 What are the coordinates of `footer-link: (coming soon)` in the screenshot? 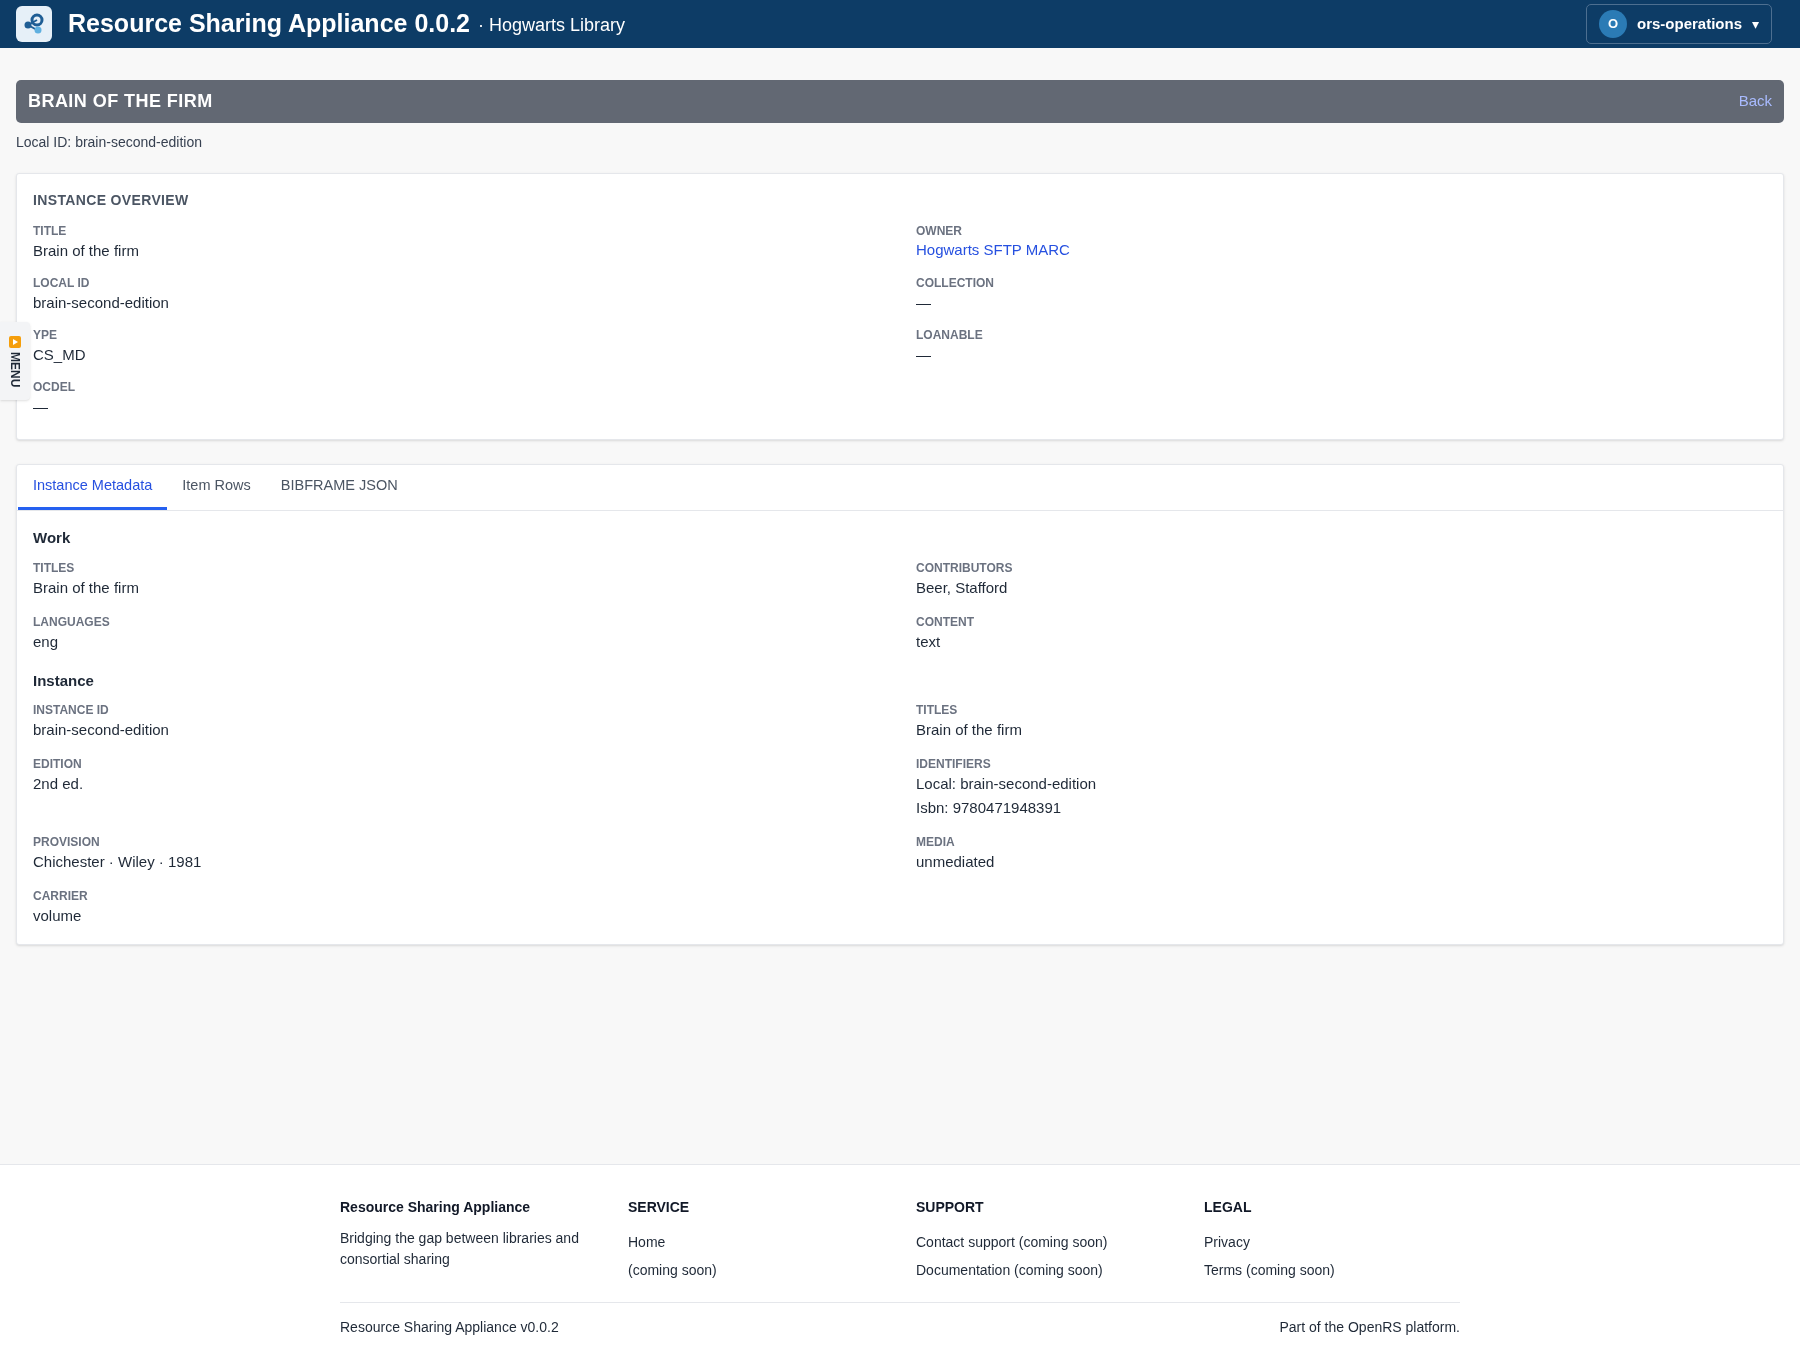 It's located at (672, 1270).